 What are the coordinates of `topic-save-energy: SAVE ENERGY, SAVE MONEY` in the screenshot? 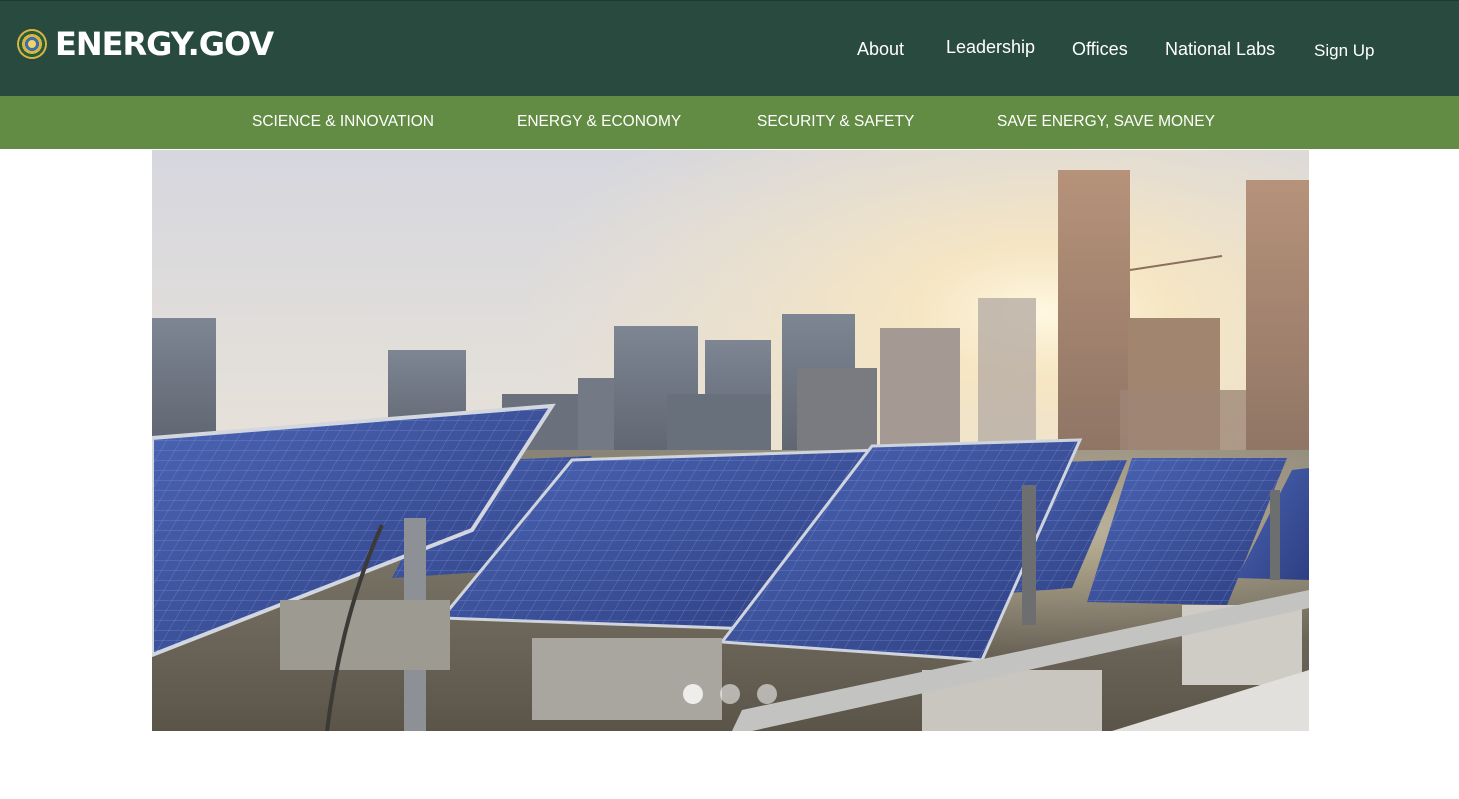 It's located at (1106, 122).